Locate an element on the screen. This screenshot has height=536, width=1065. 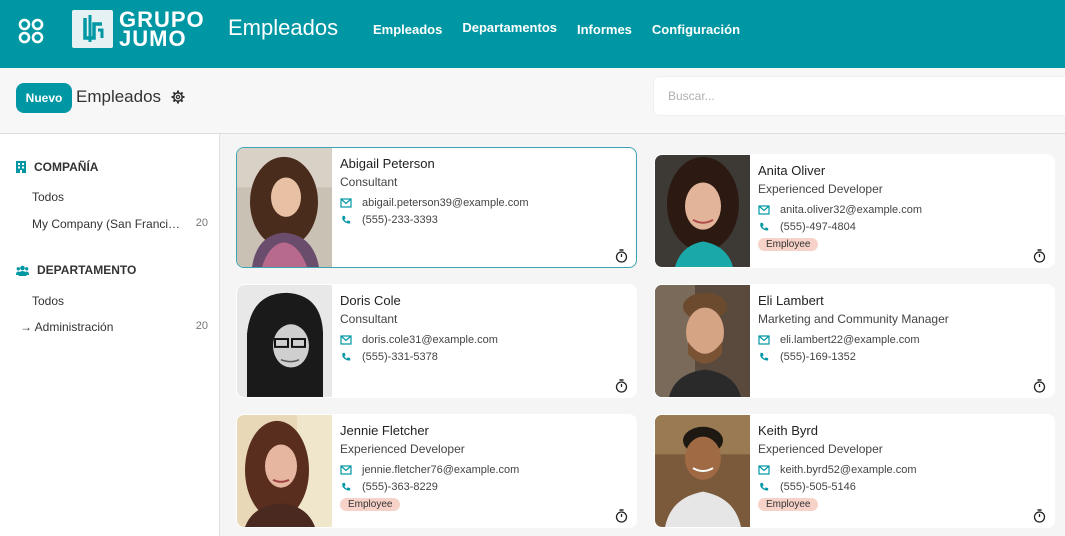
department-item-all: Todos is located at coordinates (120, 301).